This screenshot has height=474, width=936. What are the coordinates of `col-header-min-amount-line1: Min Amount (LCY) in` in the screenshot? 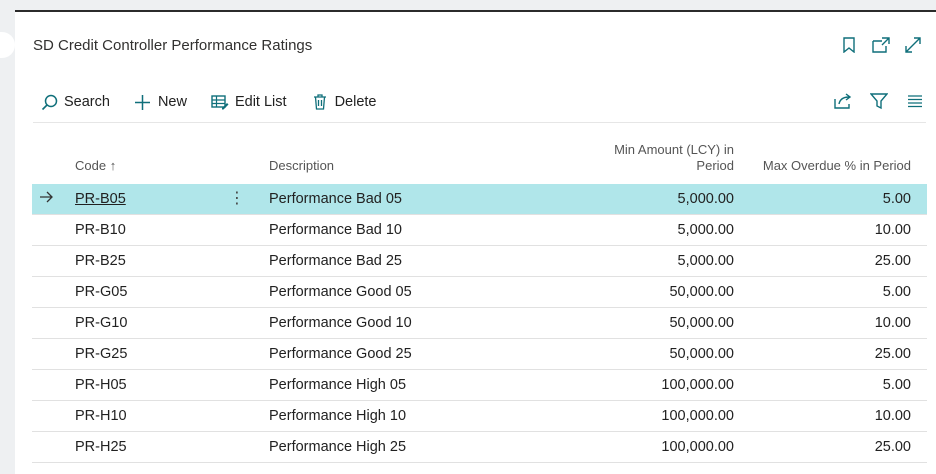 It's located at (674, 149).